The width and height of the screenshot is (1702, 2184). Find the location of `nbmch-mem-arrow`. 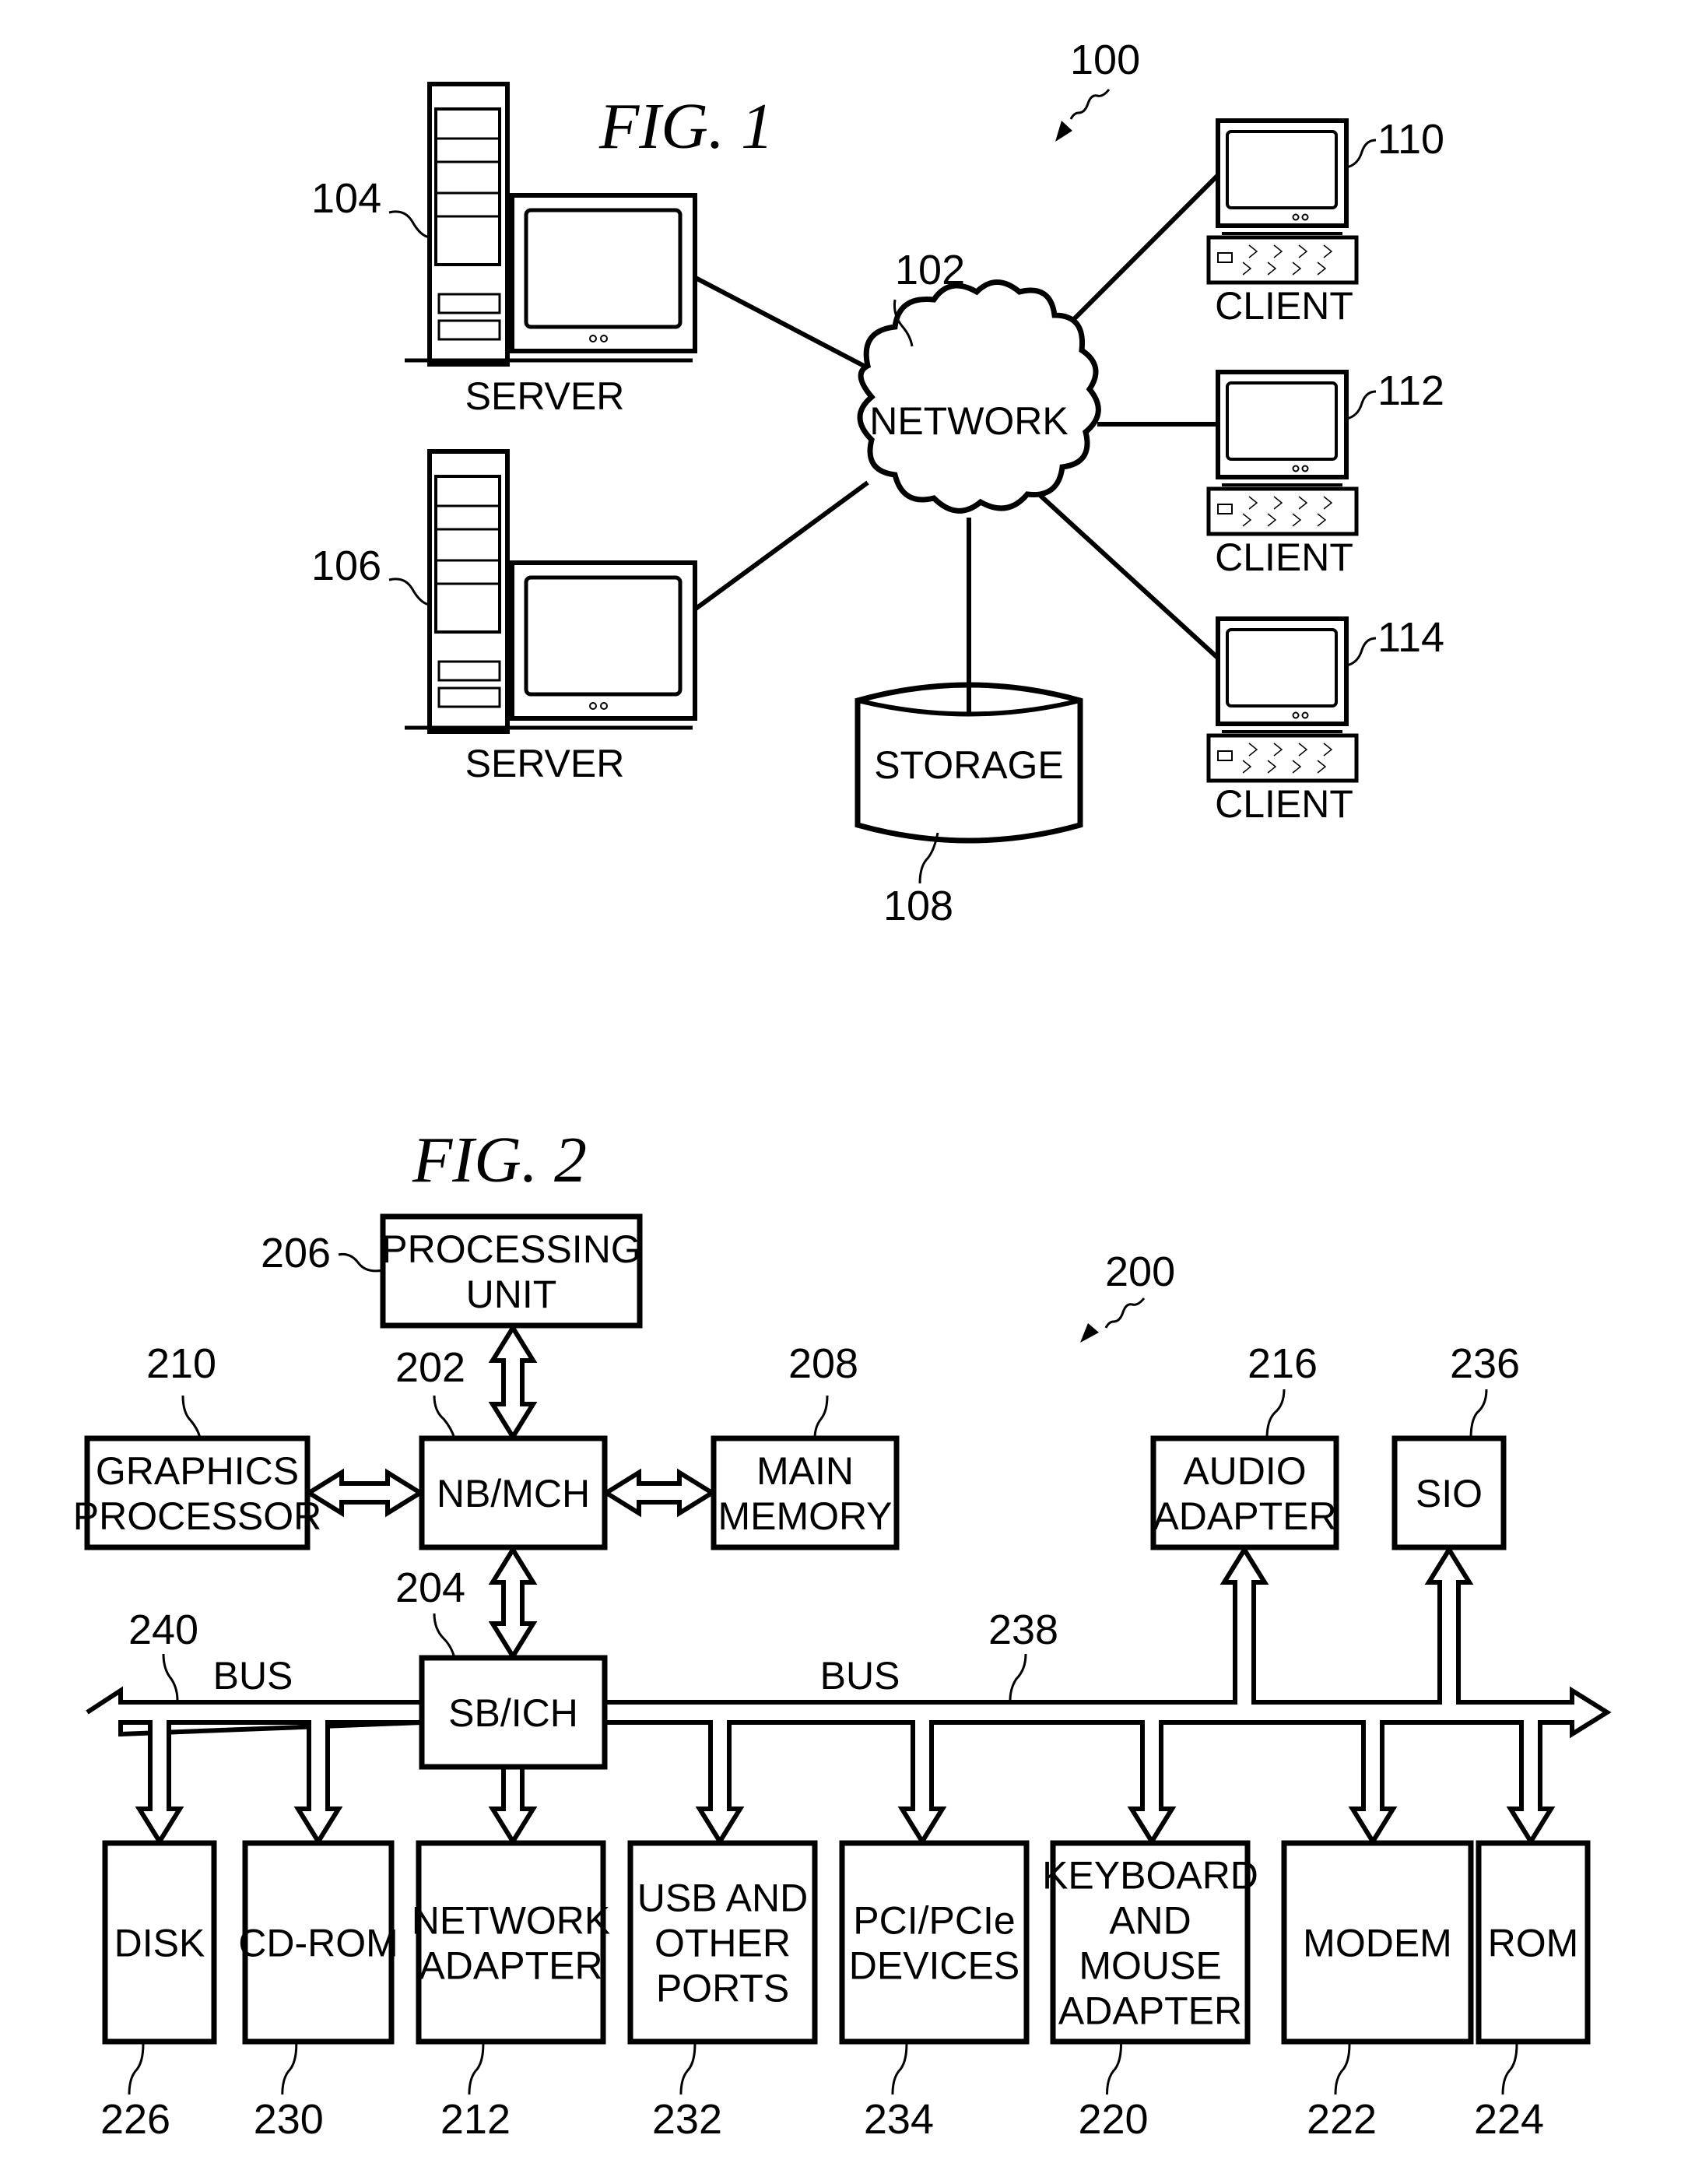

nbmch-mem-arrow is located at coordinates (660, 1493).